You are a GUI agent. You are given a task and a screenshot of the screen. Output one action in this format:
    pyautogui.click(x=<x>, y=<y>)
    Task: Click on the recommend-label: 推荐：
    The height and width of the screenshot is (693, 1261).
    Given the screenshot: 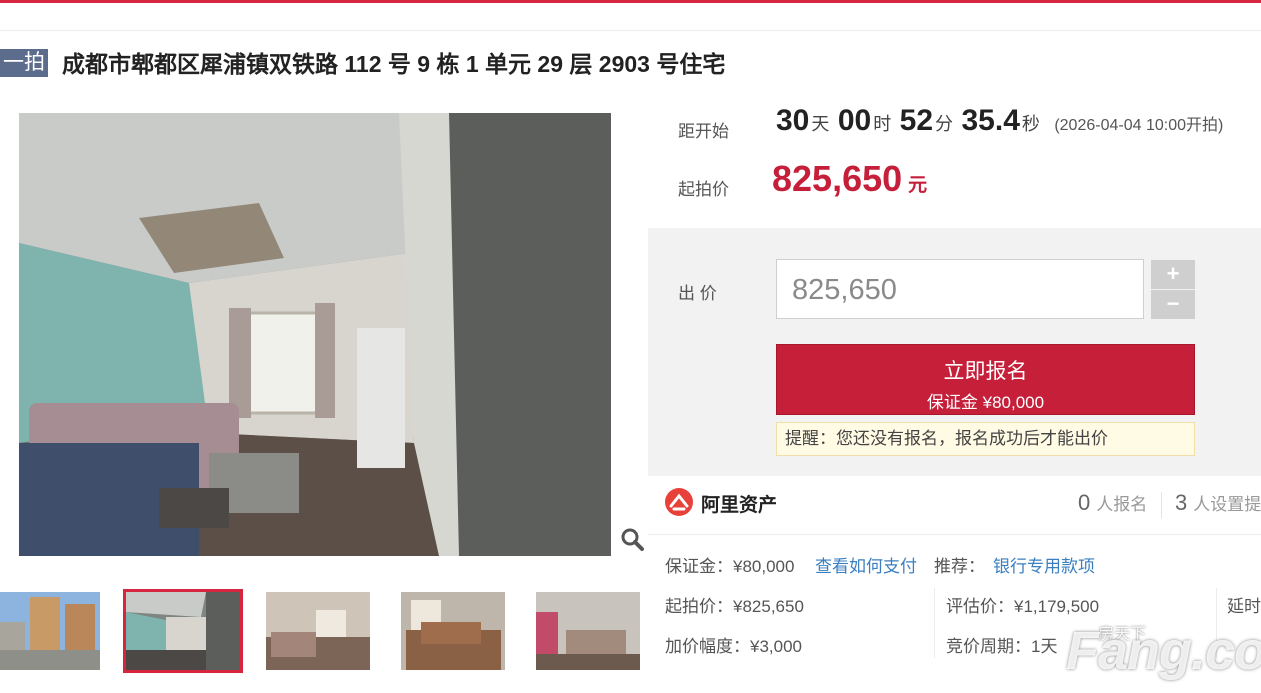 What is the action you would take?
    pyautogui.click(x=959, y=566)
    